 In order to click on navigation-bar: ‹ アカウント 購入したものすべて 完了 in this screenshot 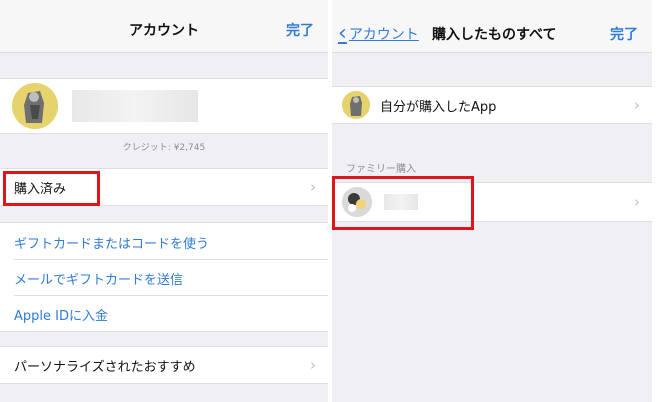, I will do `click(492, 26)`.